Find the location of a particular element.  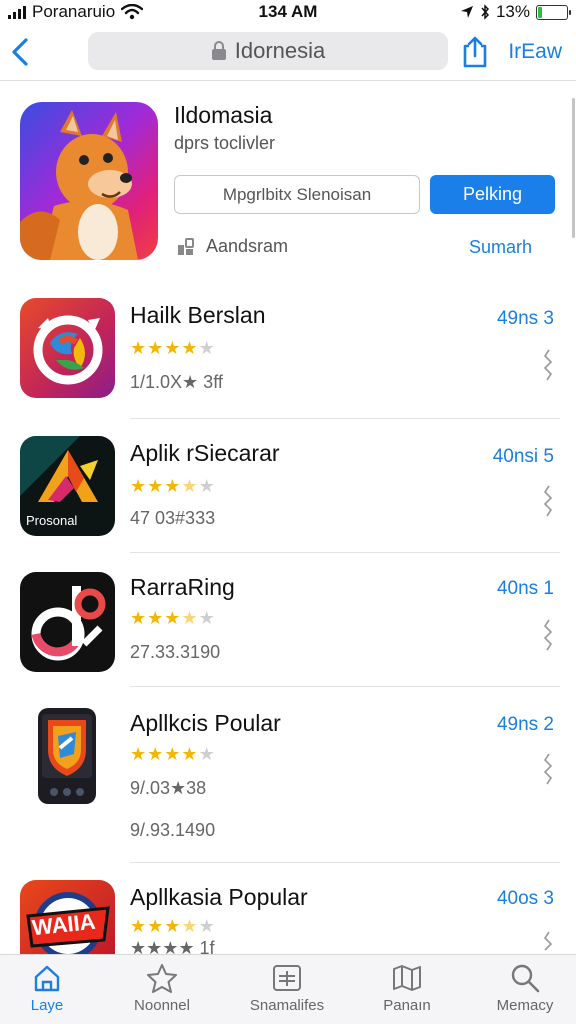

app-name: Hailk Berslan is located at coordinates (198, 315).